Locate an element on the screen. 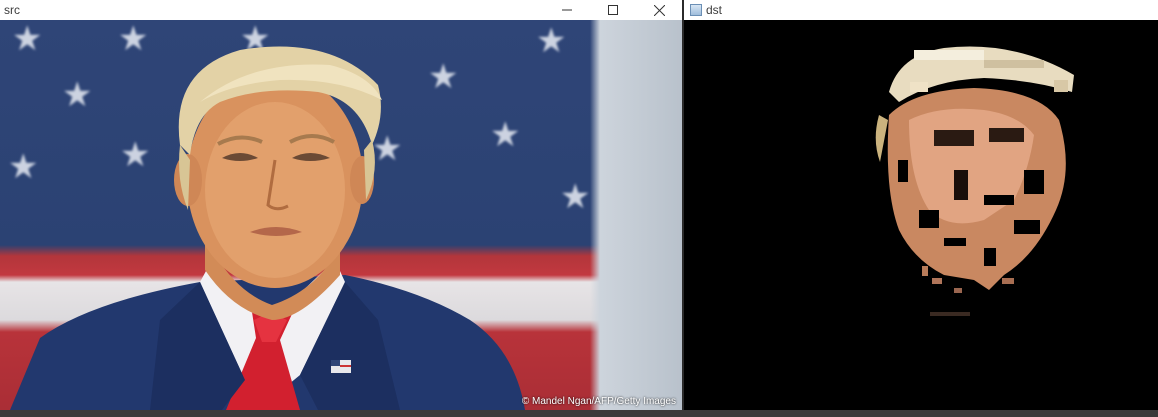  photo-credit: © Mandel Ngan/AFP/Getty Images is located at coordinates (598, 401).